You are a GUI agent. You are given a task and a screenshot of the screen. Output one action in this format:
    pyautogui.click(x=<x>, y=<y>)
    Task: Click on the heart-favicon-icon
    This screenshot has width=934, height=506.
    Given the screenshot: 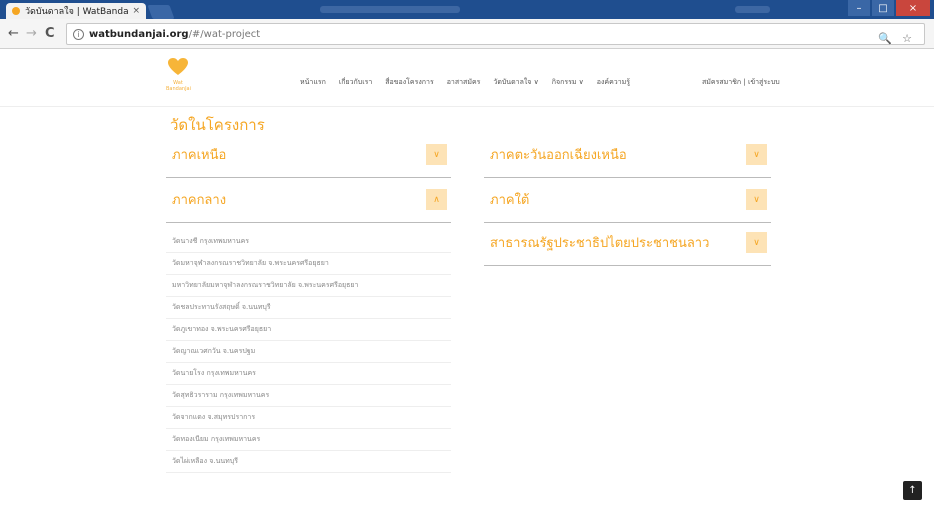 What is the action you would take?
    pyautogui.click(x=16, y=11)
    